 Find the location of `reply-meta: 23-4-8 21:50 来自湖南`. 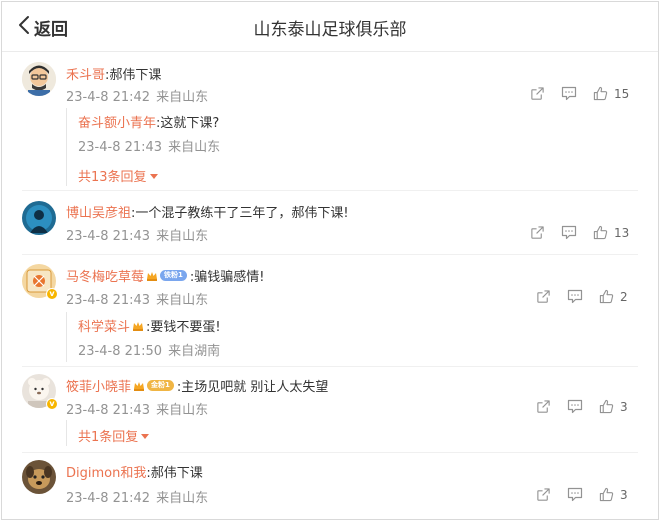

reply-meta: 23-4-8 21:50 来自湖南 is located at coordinates (149, 349).